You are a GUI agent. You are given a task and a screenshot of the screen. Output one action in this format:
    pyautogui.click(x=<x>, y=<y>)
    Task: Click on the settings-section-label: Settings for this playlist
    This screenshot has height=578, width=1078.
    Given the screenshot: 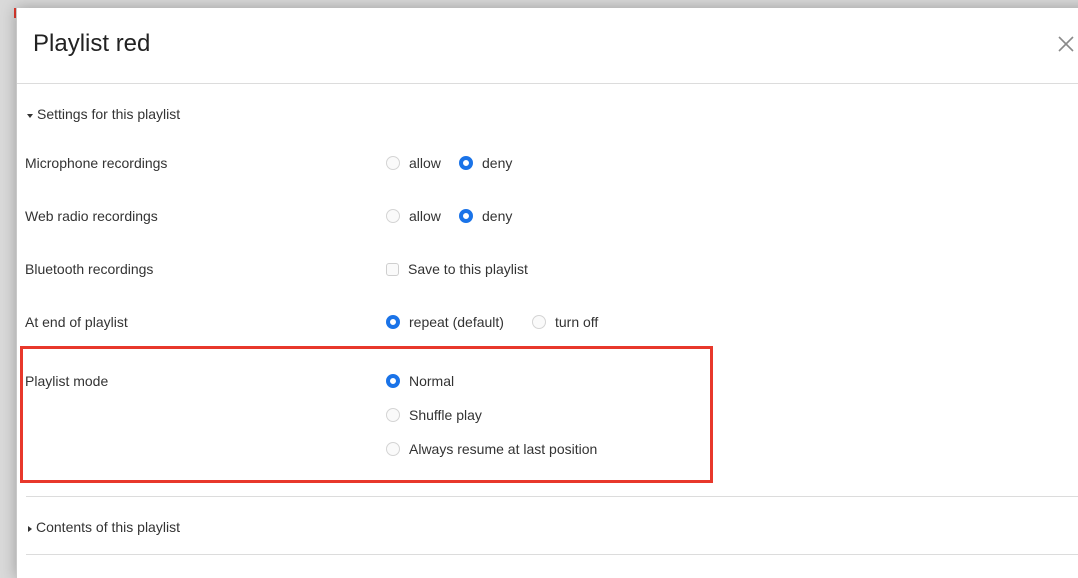 What is the action you would take?
    pyautogui.click(x=109, y=114)
    